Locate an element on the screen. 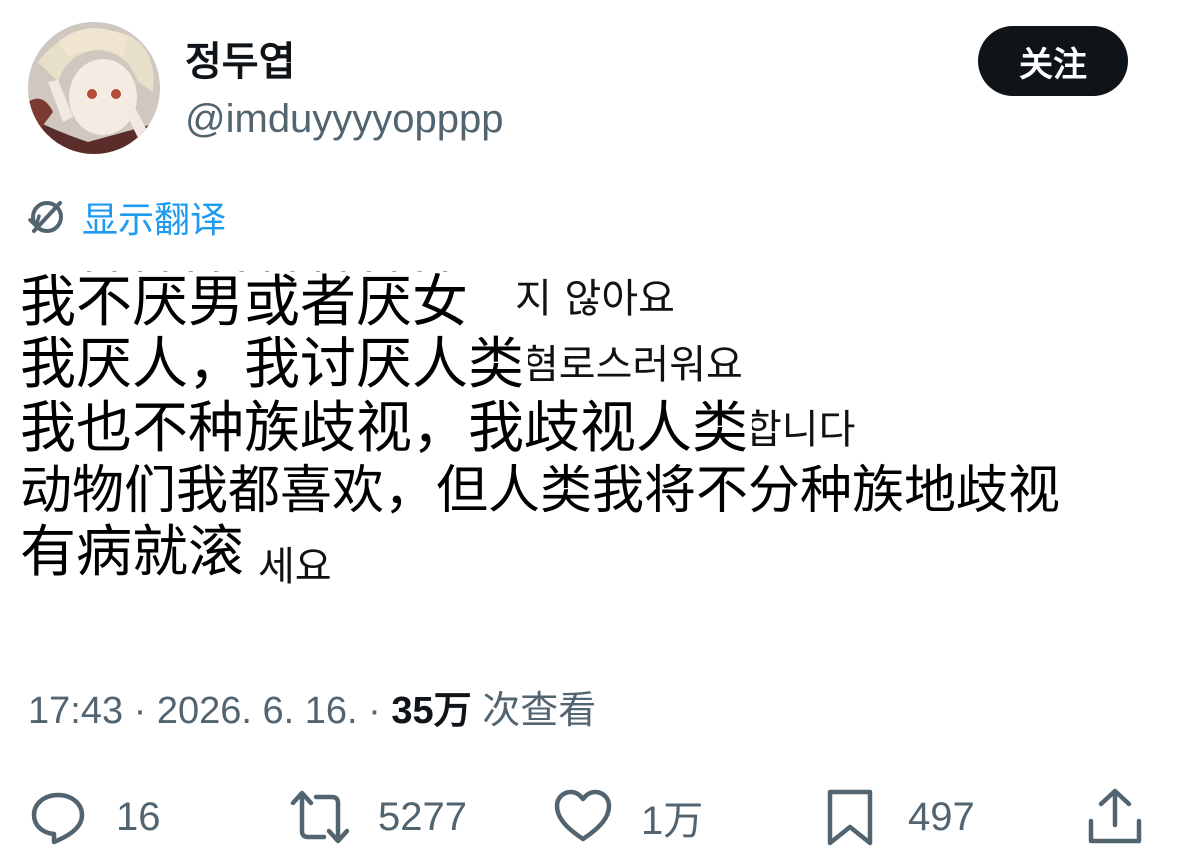  chinese-text-line: 我也不种族歧视，我歧视人类 is located at coordinates (386, 429).